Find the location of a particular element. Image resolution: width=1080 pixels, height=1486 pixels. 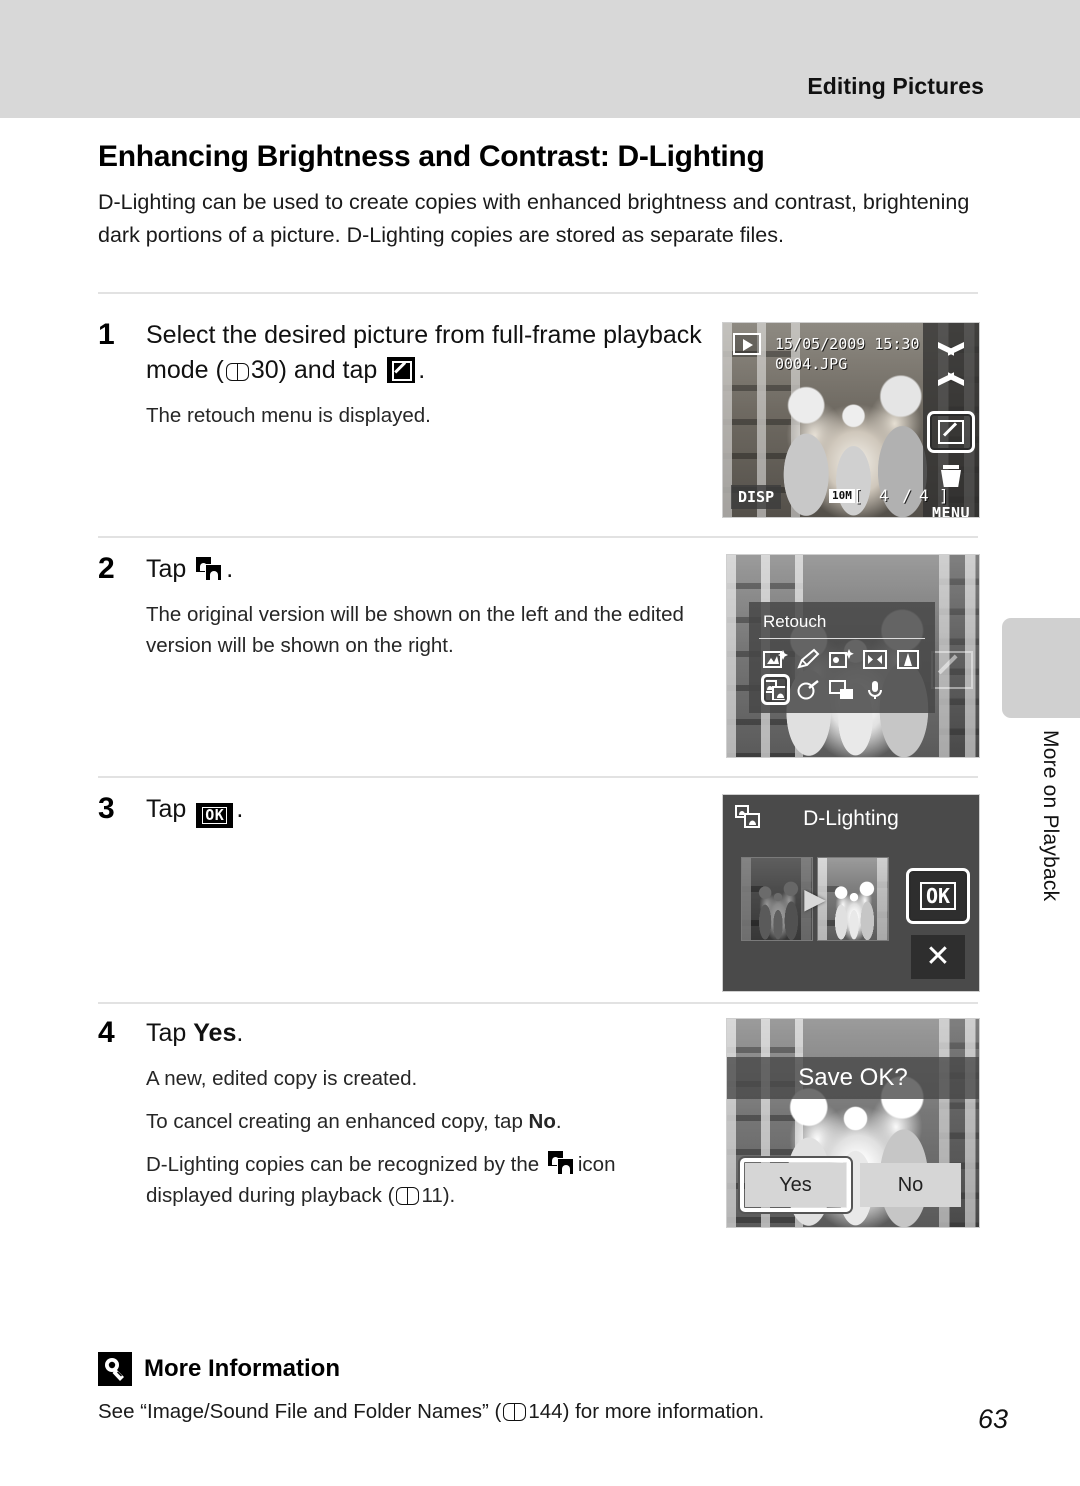

step-3: 3 Tap OK. is located at coordinates (403, 810).